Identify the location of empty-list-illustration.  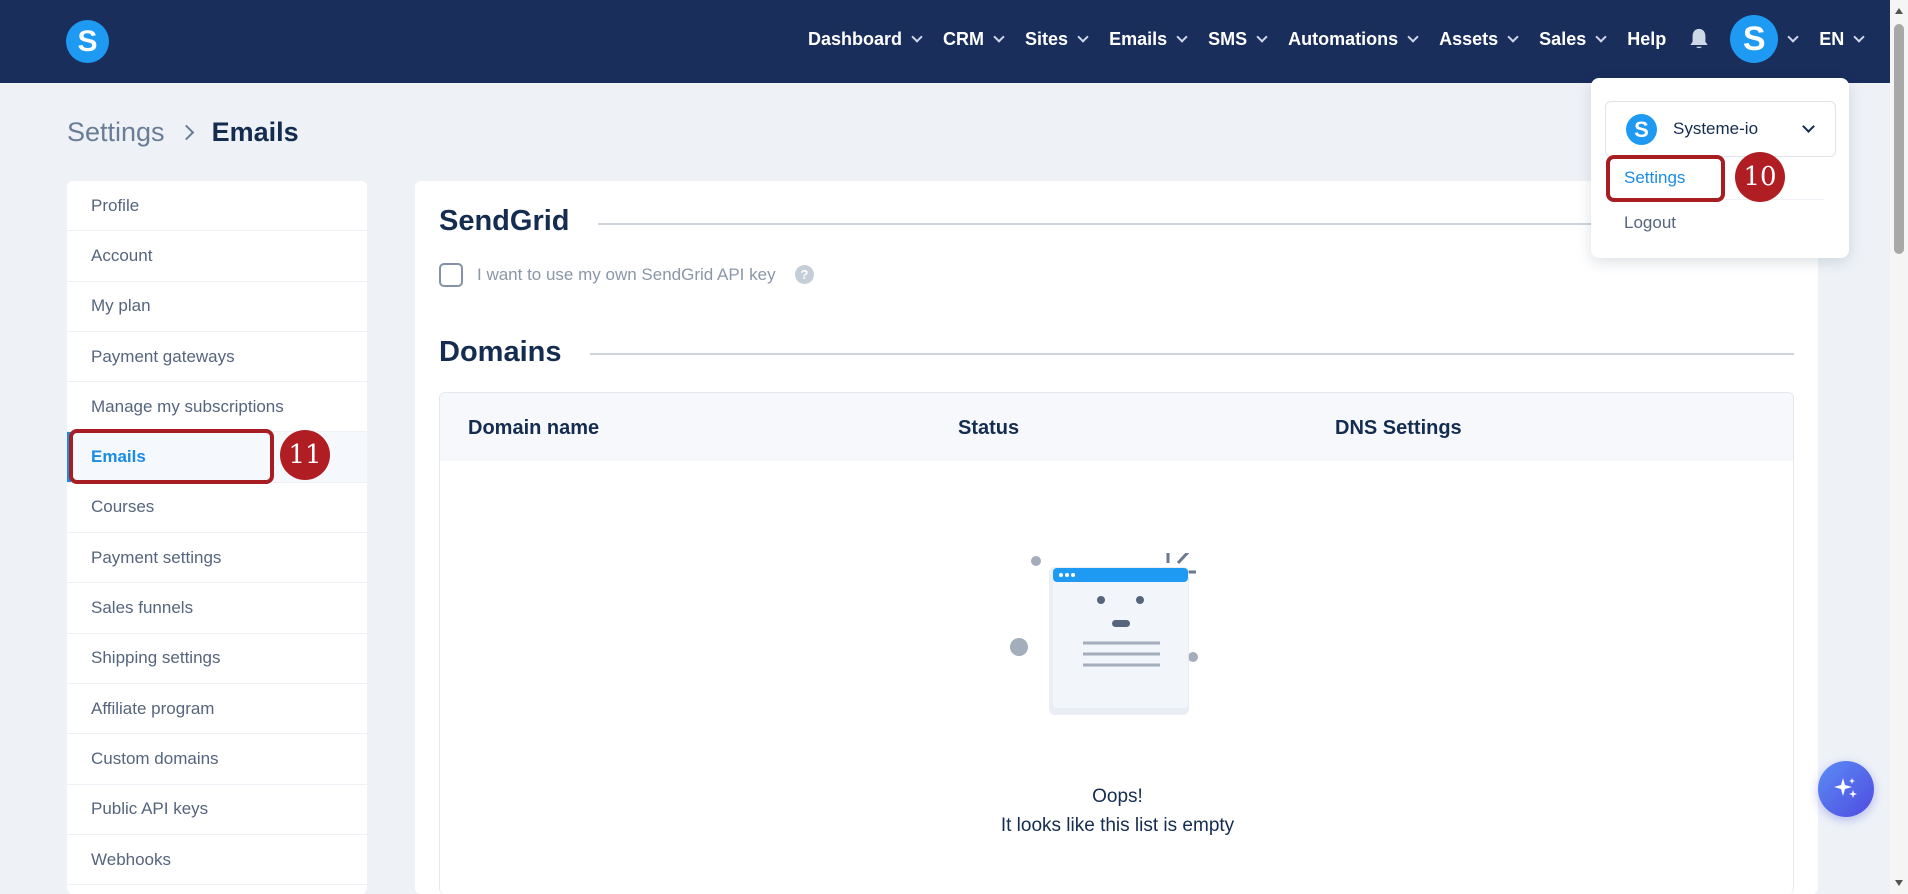
(1104, 634).